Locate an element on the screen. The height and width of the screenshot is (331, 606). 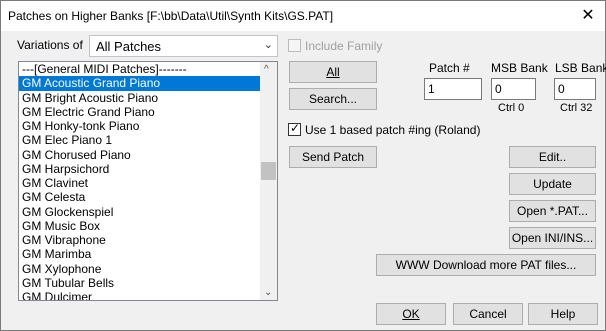
cancel-button: Cancel is located at coordinates (488, 314).